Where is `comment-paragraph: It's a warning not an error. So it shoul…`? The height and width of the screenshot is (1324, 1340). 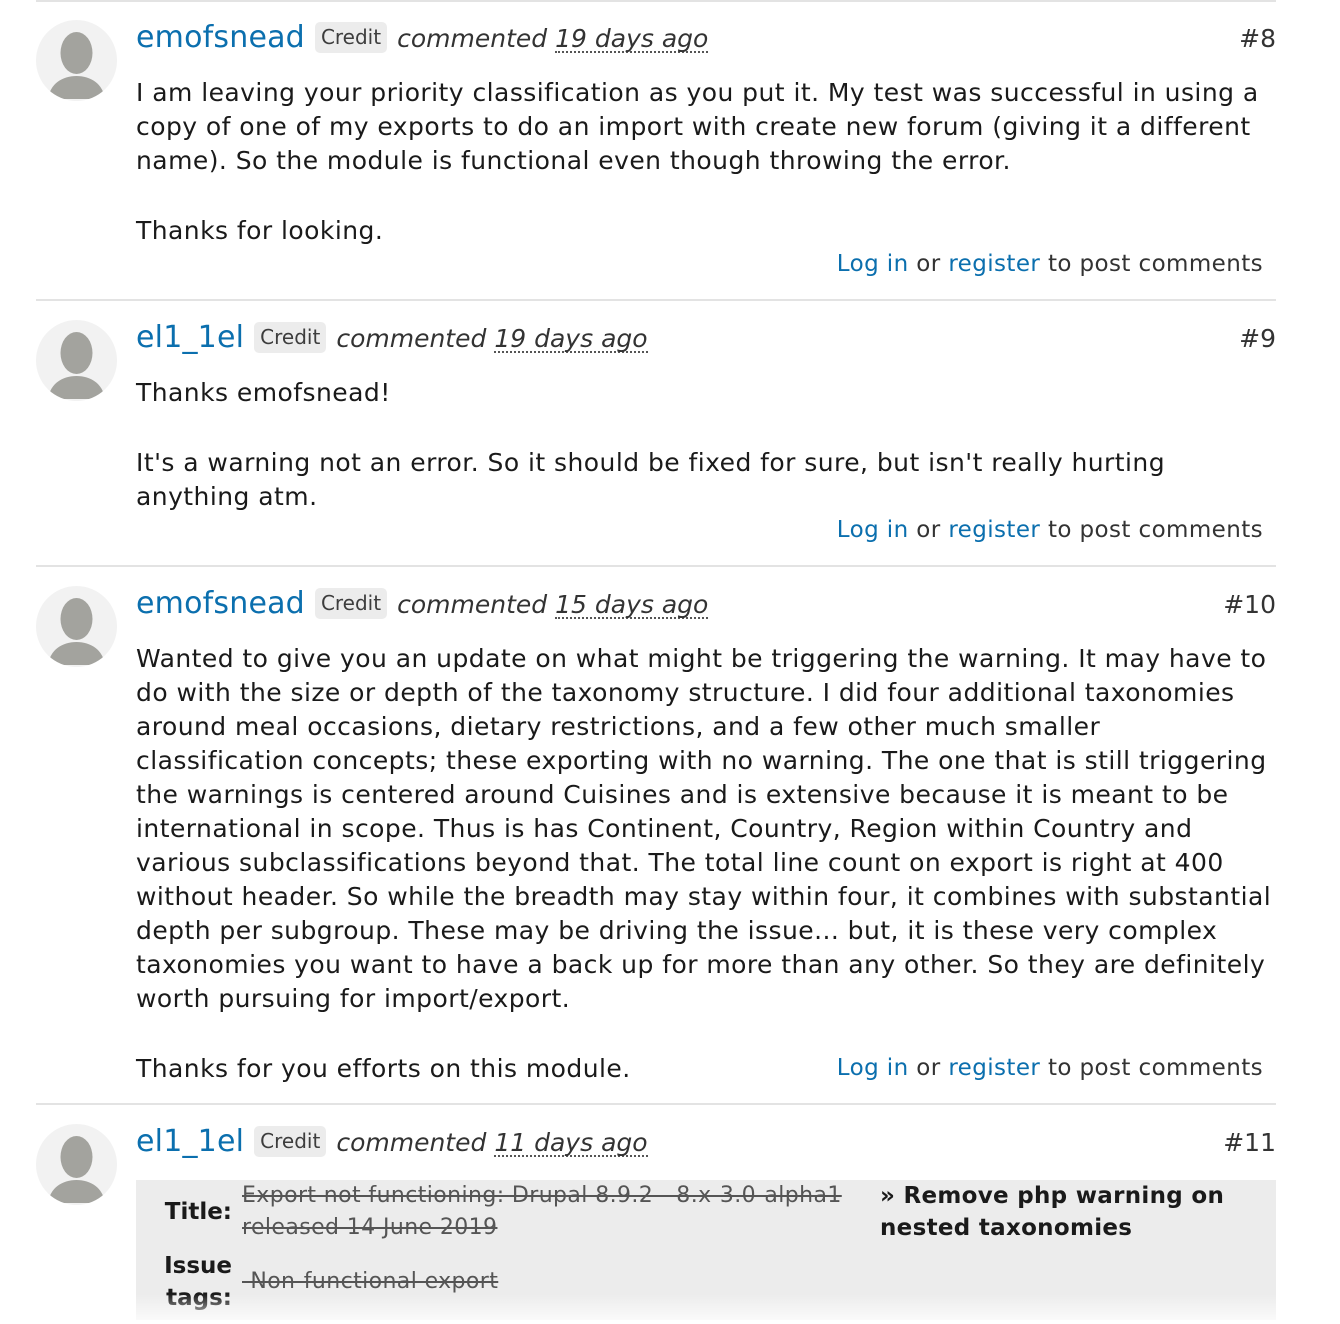
comment-paragraph: It's a warning not an error. So it shoul… is located at coordinates (651, 479).